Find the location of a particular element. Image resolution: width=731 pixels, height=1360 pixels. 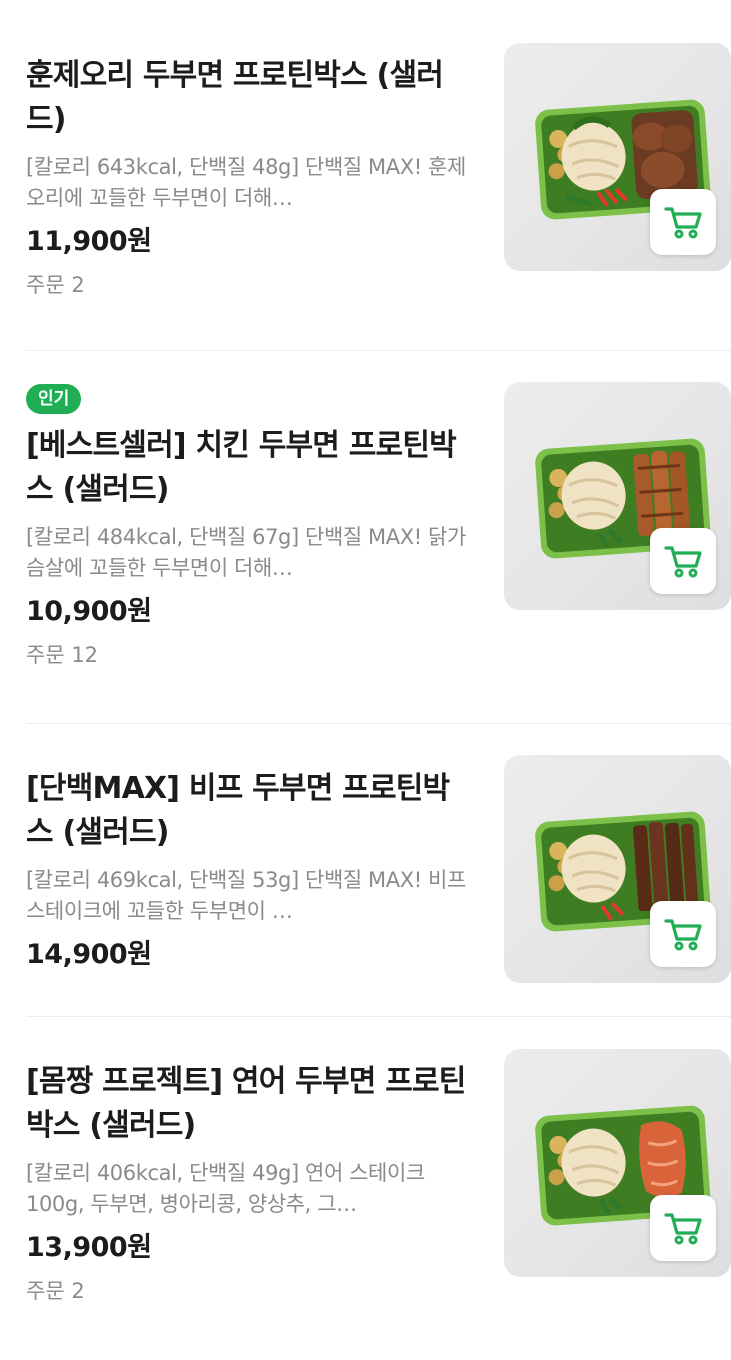

item-price: 13,900원 is located at coordinates (89, 1247).